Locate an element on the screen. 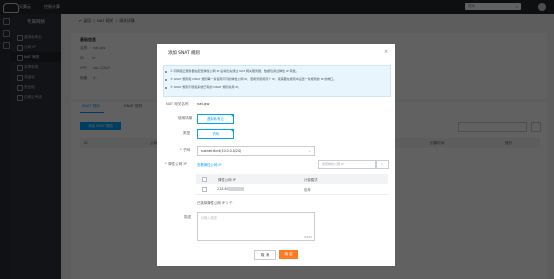 The height and width of the screenshot is (279, 554). row-checkbox is located at coordinates (204, 189).